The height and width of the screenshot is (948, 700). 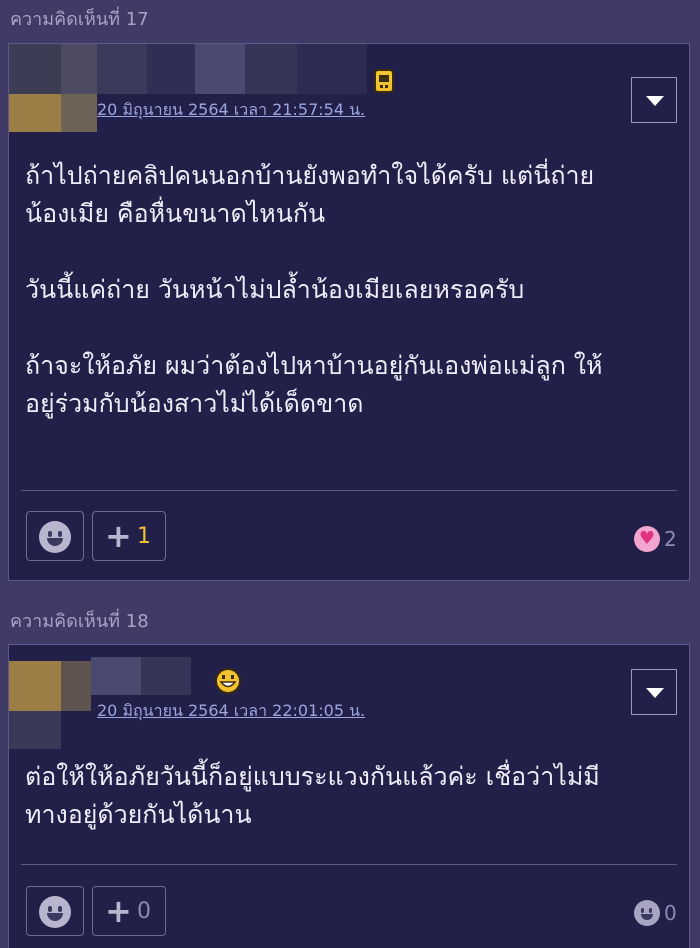 I want to click on plus-count: 1, so click(x=144, y=536).